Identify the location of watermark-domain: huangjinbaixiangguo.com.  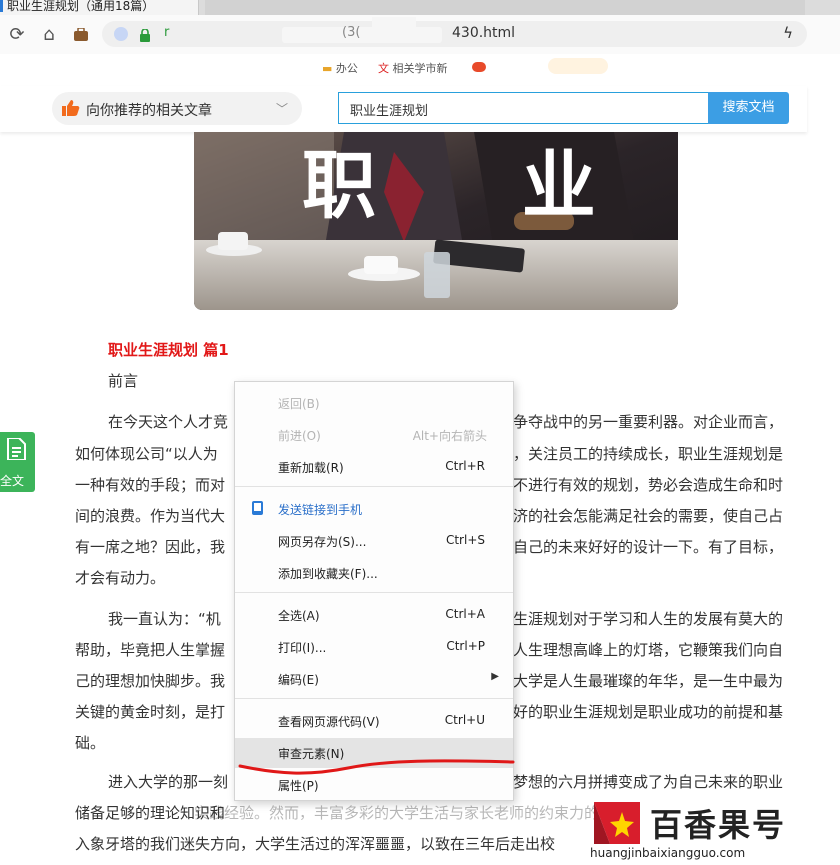
(668, 853).